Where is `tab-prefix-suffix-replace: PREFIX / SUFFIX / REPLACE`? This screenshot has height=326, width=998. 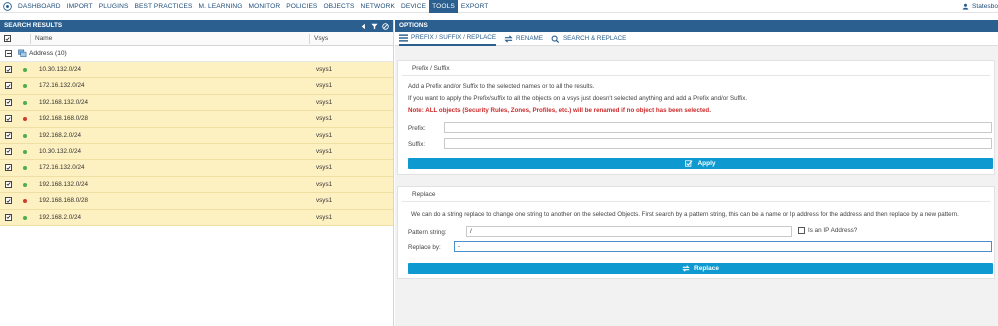 tab-prefix-suffix-replace: PREFIX / SUFFIX / REPLACE is located at coordinates (448, 39).